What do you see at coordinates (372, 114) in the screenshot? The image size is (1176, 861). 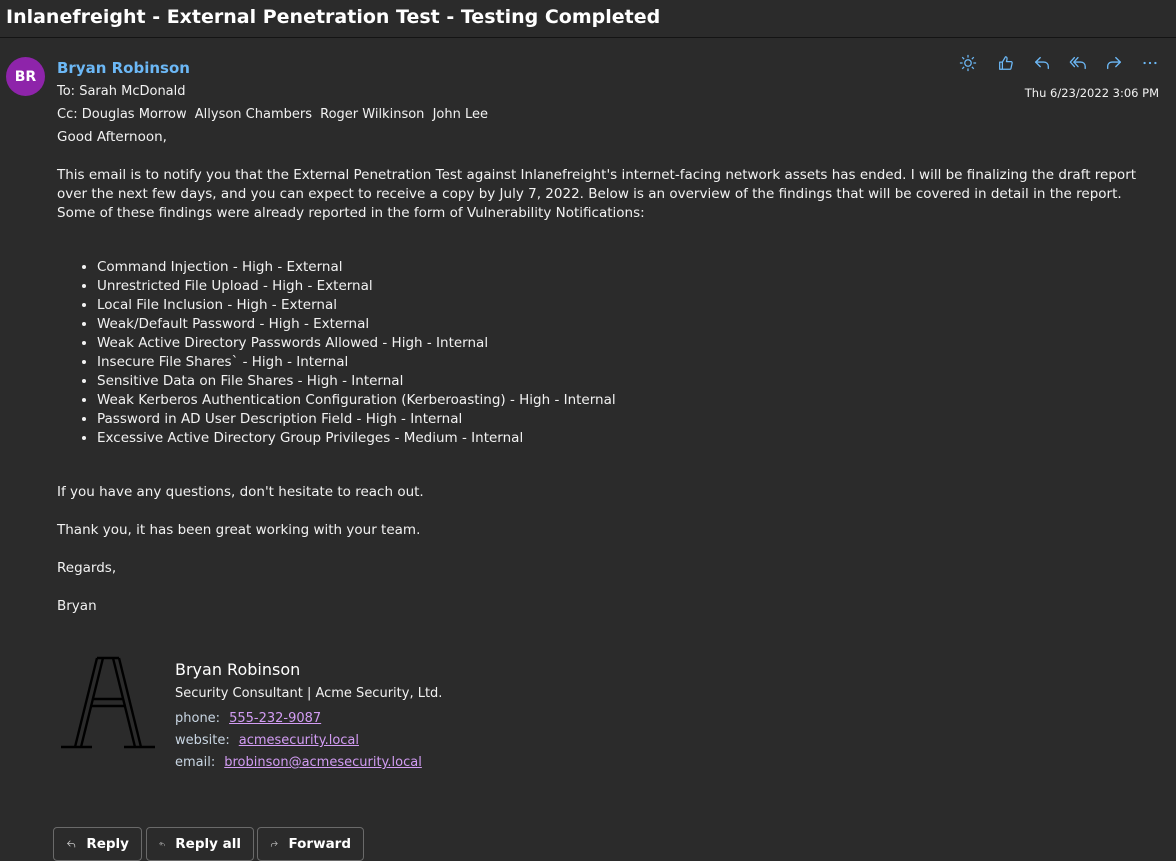 I see `cc-recipient: Roger Wilkinson` at bounding box center [372, 114].